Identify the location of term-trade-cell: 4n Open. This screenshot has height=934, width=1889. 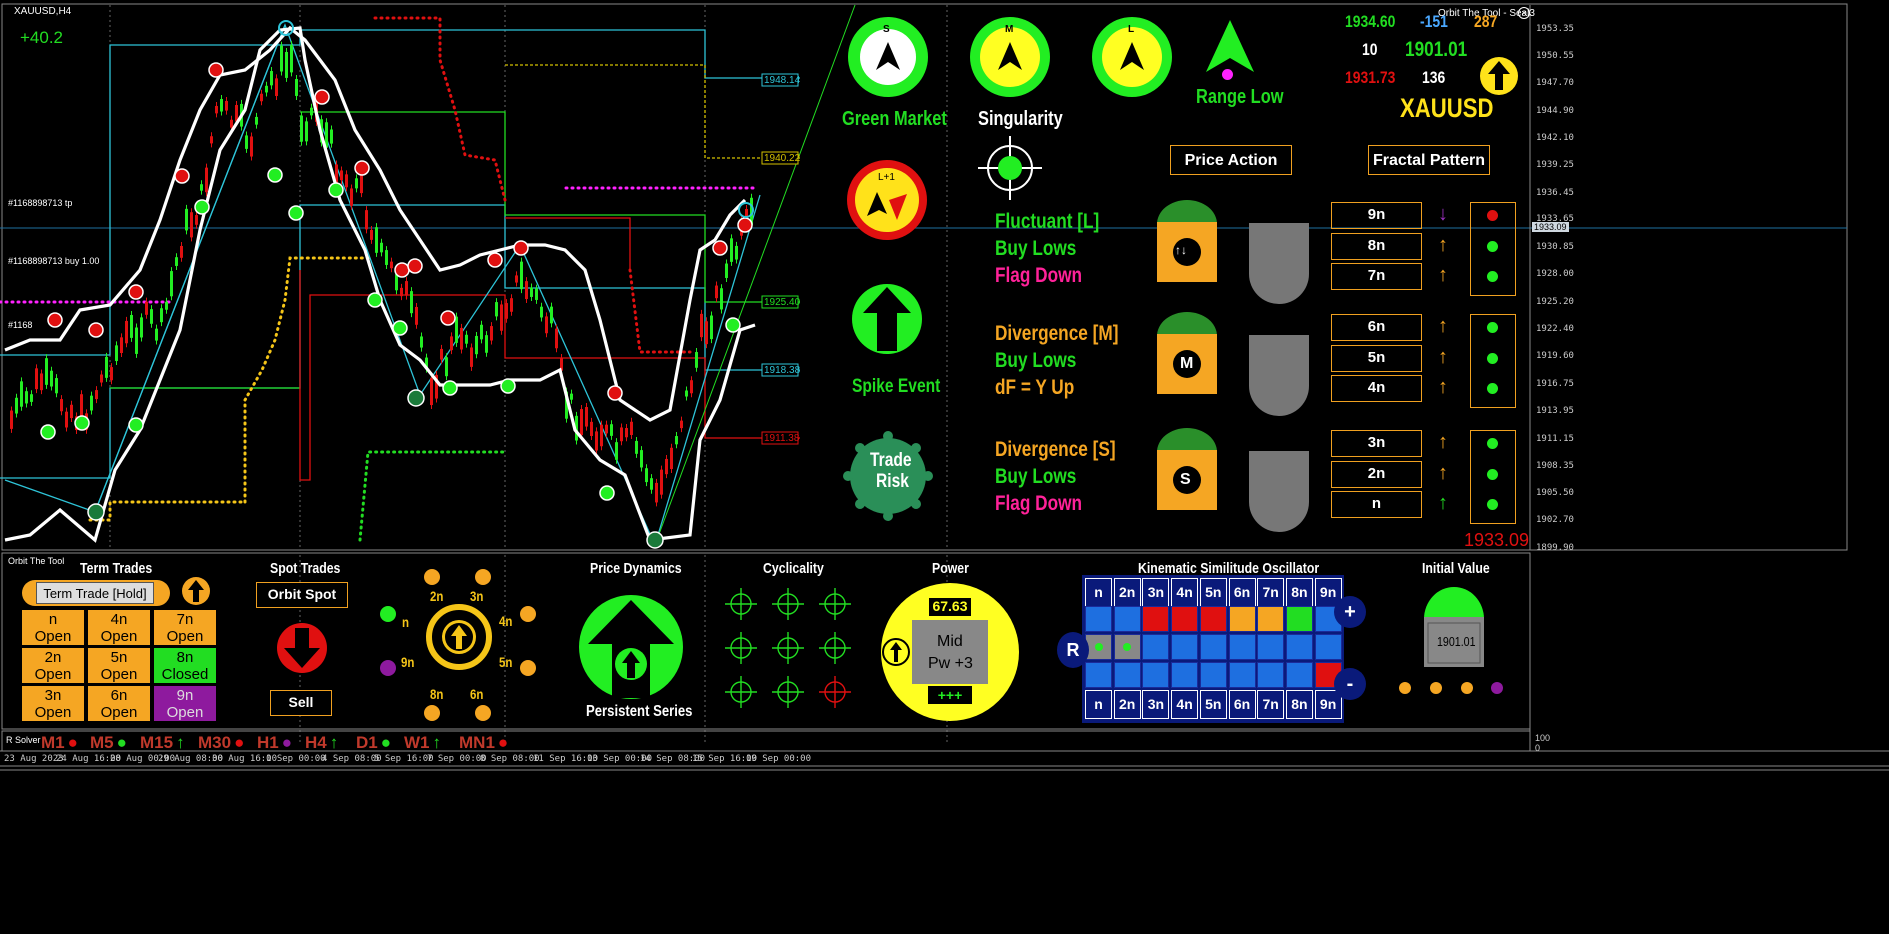
(119, 627).